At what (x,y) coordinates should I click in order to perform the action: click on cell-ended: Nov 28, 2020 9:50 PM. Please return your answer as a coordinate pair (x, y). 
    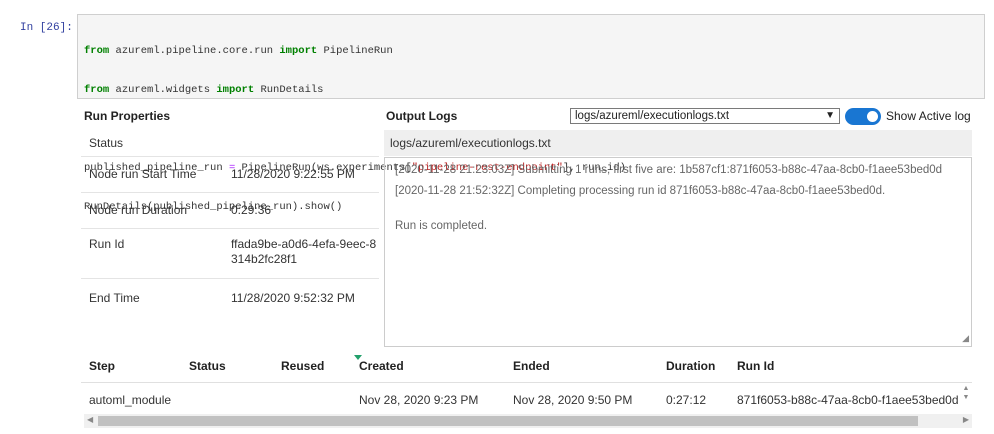
    Looking at the image, I should click on (573, 399).